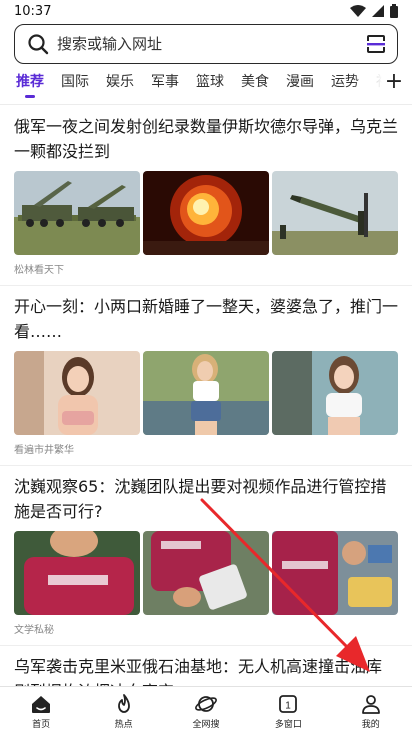 The width and height of the screenshot is (412, 732). What do you see at coordinates (206, 11) in the screenshot?
I see `status-bar: 10:37` at bounding box center [206, 11].